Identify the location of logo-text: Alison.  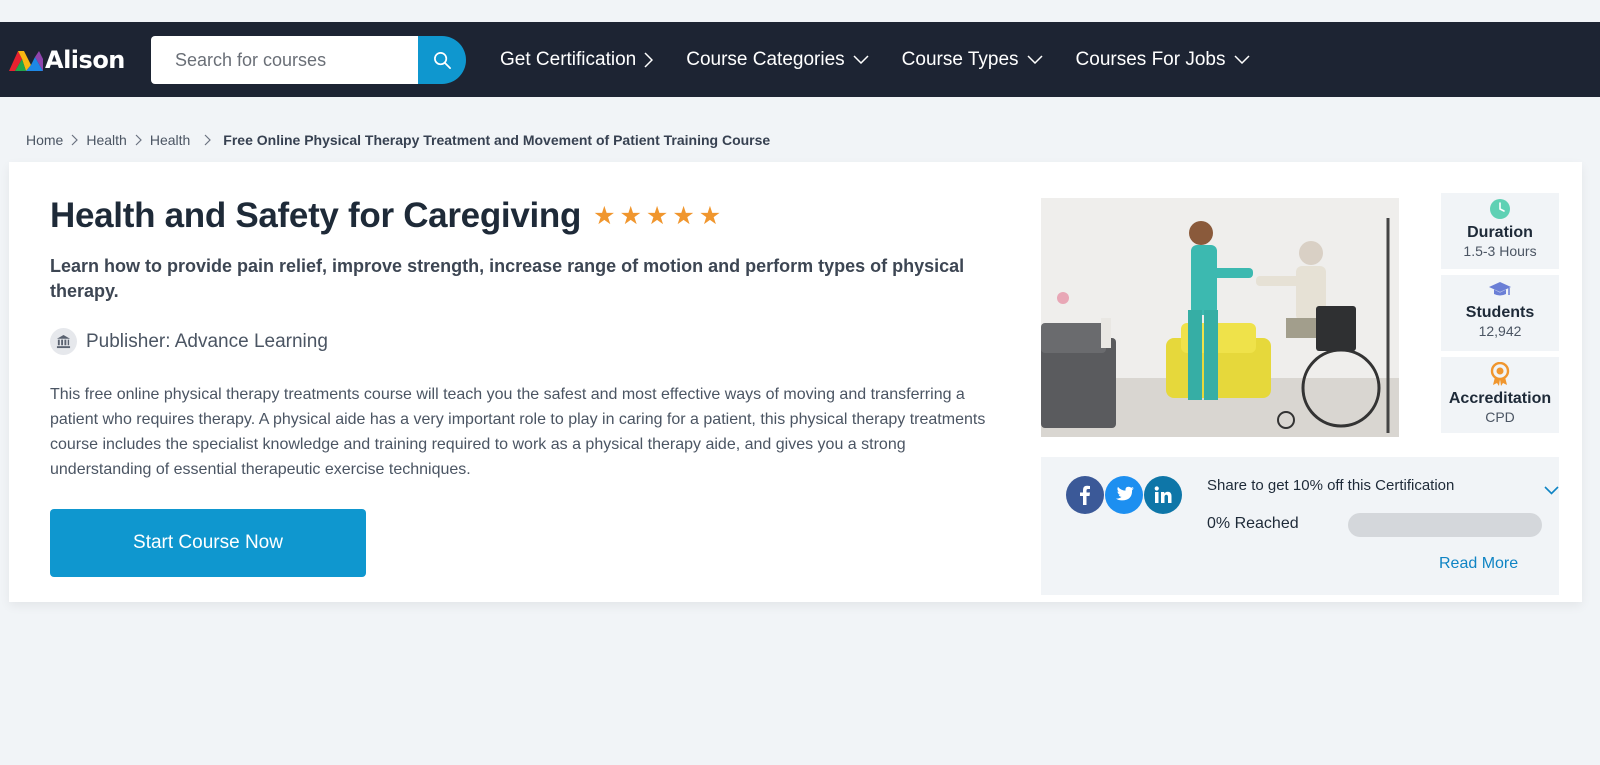
(85, 60).